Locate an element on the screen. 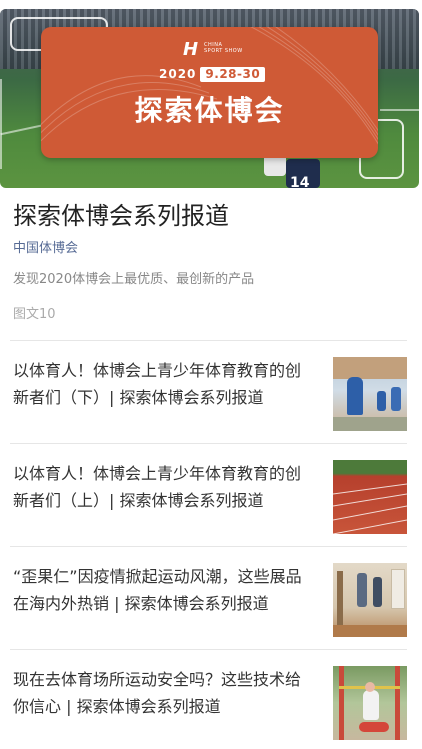  account-link: 中国体博会 is located at coordinates (45, 246).